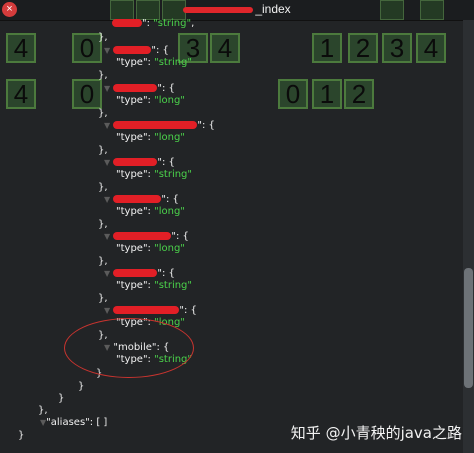 The image size is (474, 453). Describe the element at coordinates (468, 328) in the screenshot. I see `scrollbar-thumb` at that location.